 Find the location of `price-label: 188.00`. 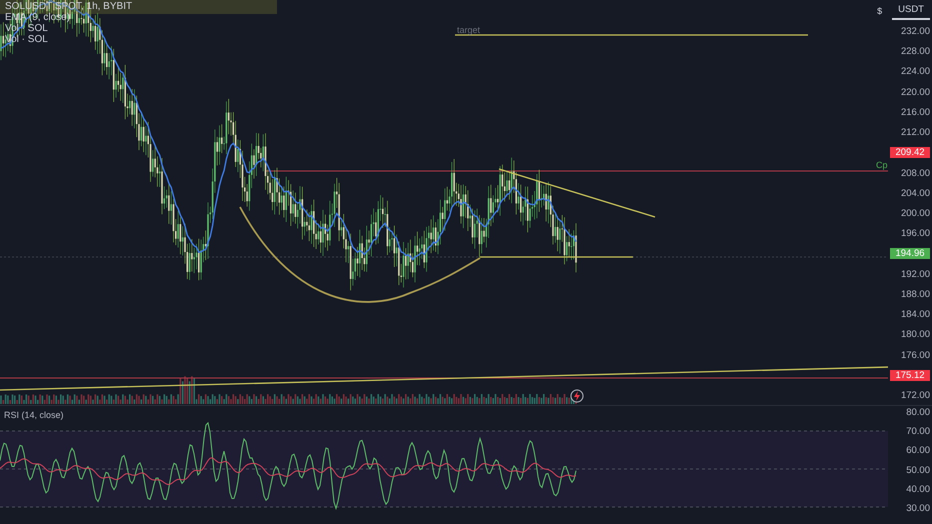

price-label: 188.00 is located at coordinates (915, 294).